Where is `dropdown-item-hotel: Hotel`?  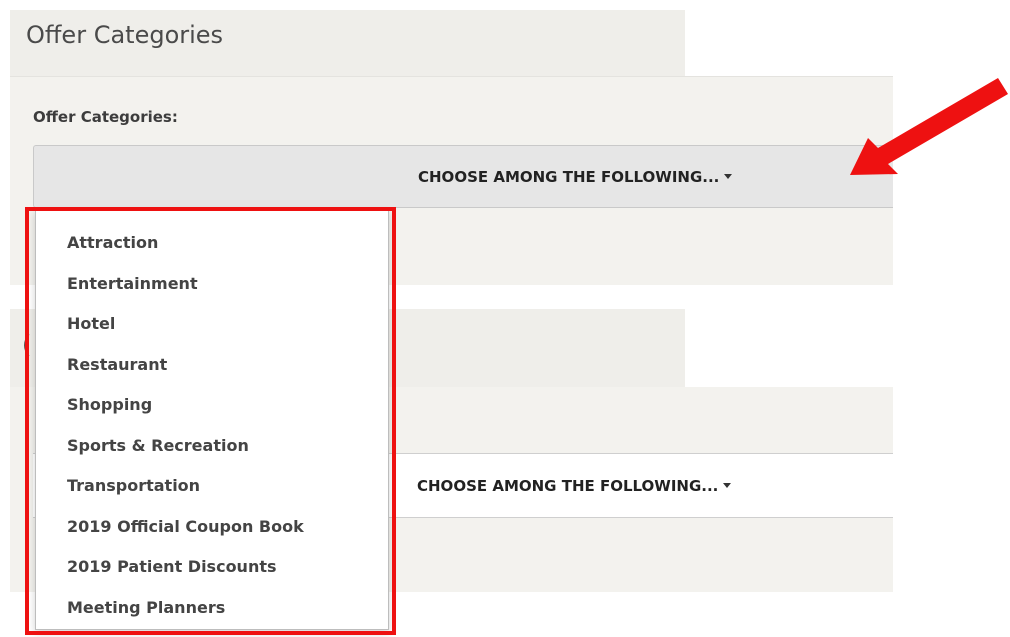
dropdown-item-hotel: Hotel is located at coordinates (212, 324).